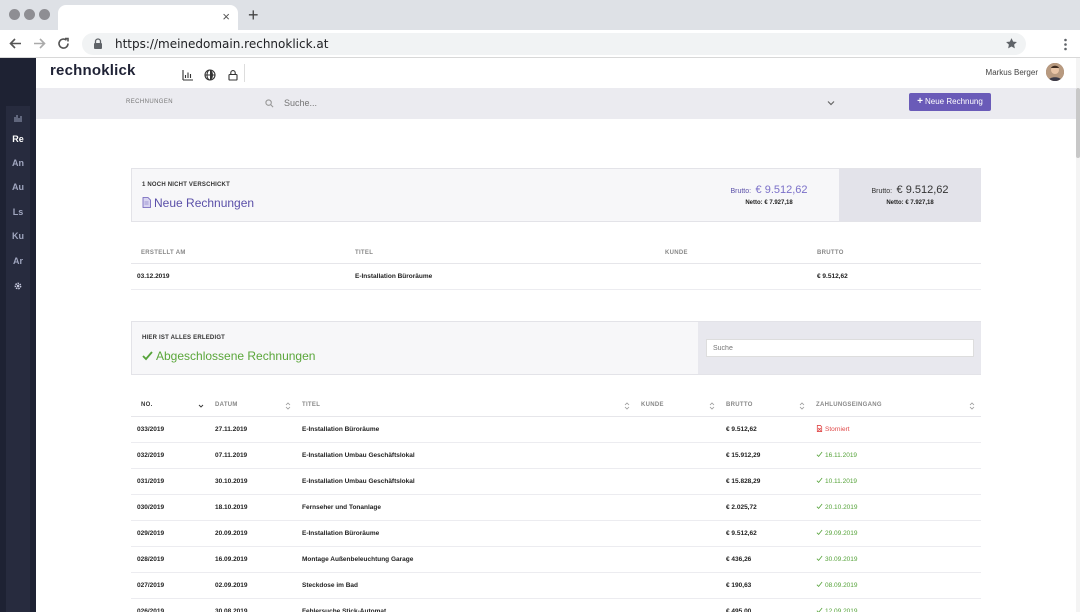 This screenshot has height=612, width=1080. Describe the element at coordinates (841, 610) in the screenshot. I see `payment-status-text: 12.09.2019` at that location.